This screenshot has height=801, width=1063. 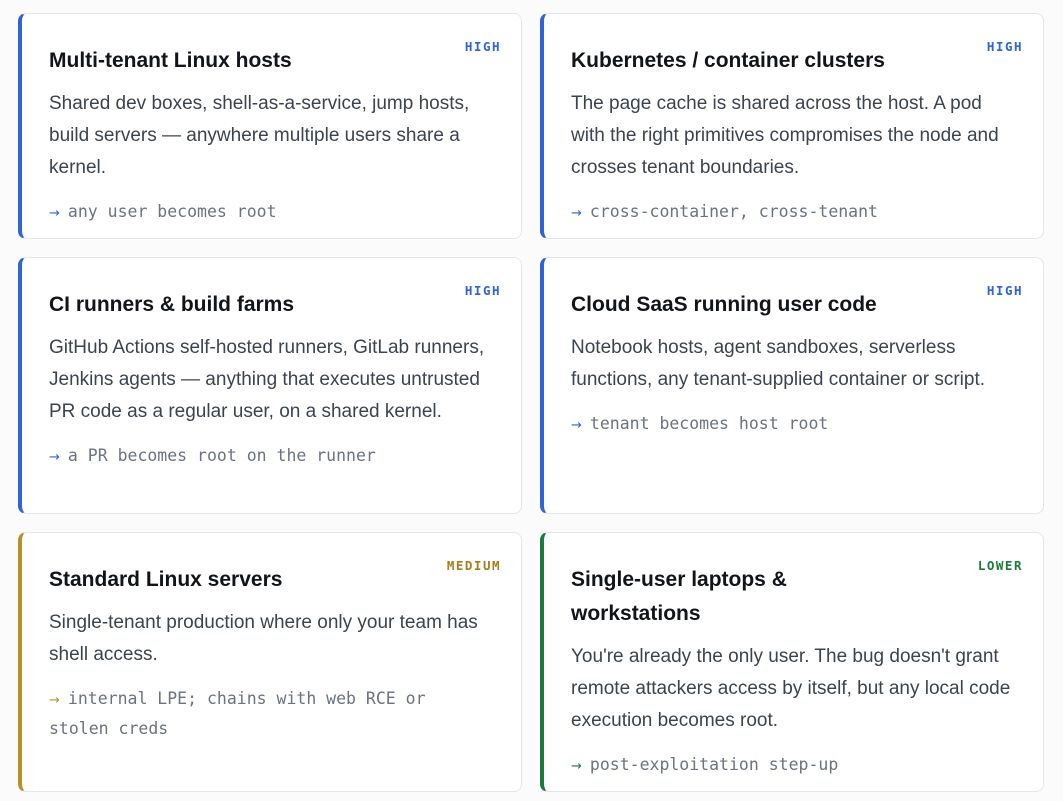 What do you see at coordinates (728, 60) in the screenshot?
I see `card-title: Kubernetes / container clusters` at bounding box center [728, 60].